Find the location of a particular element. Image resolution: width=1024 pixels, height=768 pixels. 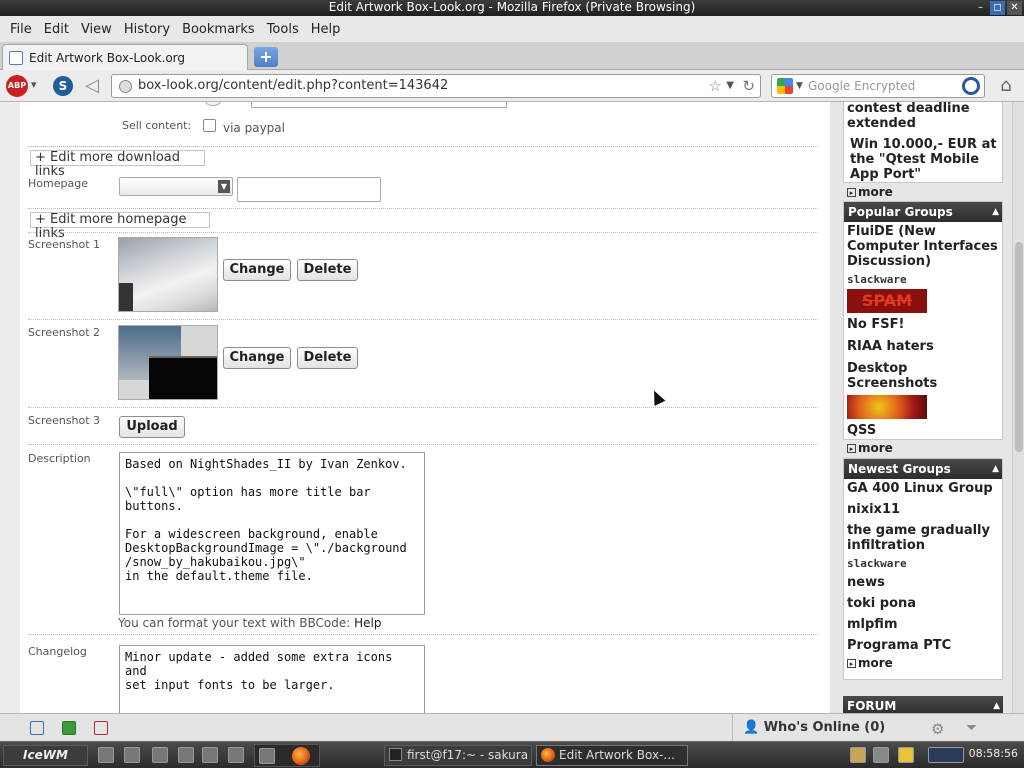

screenshot3-upload-button: Upload is located at coordinates (152, 427).